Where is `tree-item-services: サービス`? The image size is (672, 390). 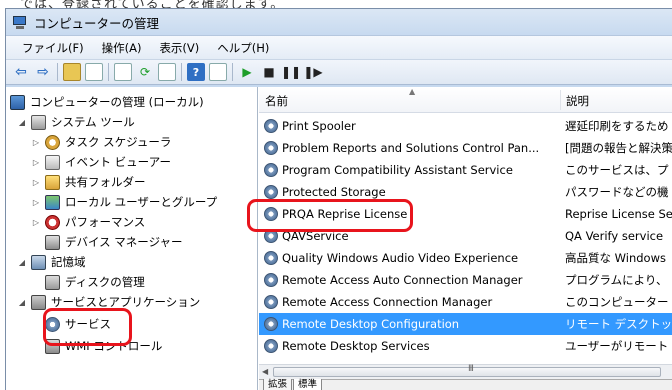
tree-item-services: サービス is located at coordinates (78, 324).